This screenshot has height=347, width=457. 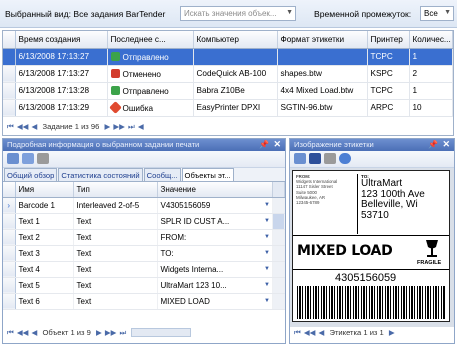 I want to click on error-icon, so click(x=115, y=107).